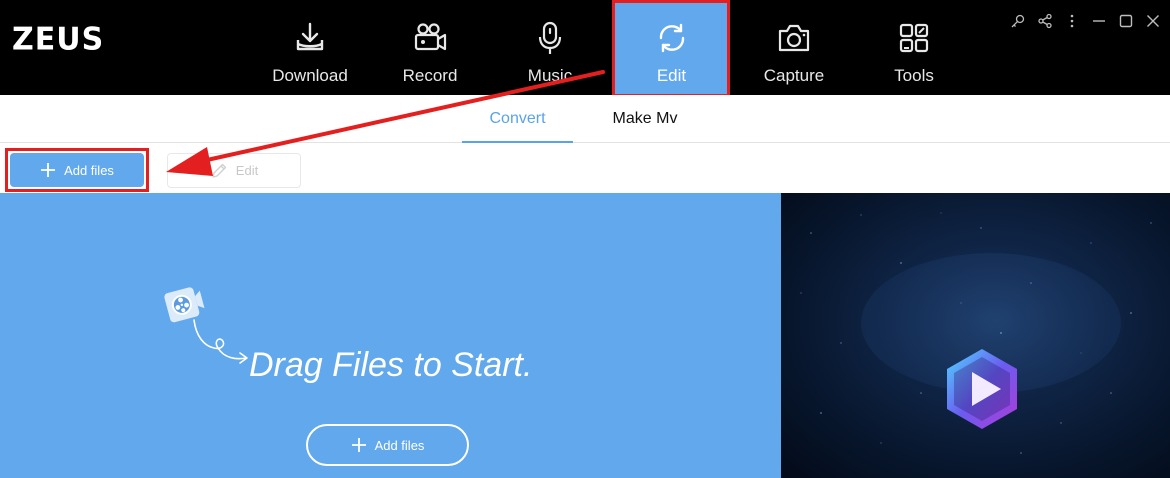 This screenshot has width=1170, height=478. Describe the element at coordinates (1099, 21) in the screenshot. I see `minimize-icon` at that location.